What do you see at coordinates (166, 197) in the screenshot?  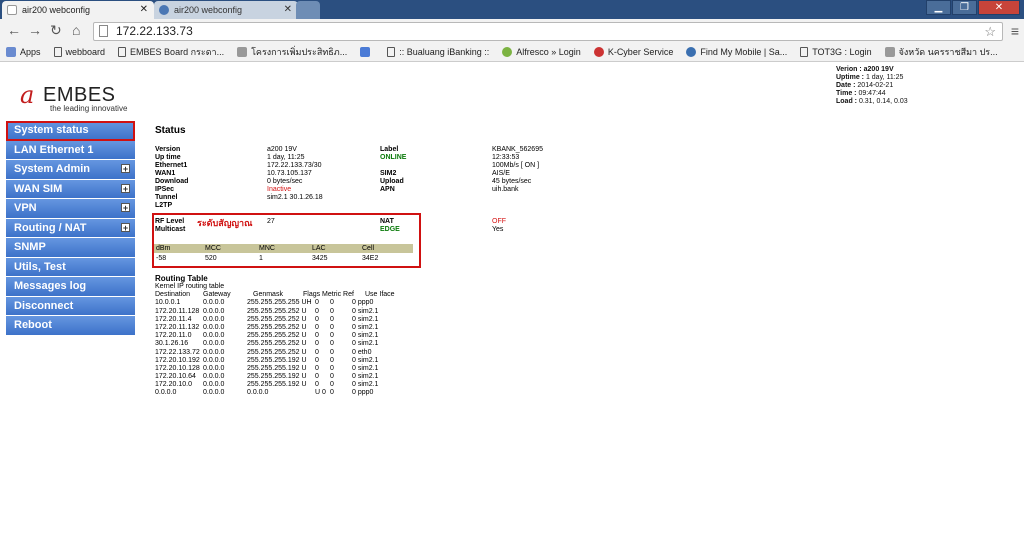 I see `status-label: Tunnel` at bounding box center [166, 197].